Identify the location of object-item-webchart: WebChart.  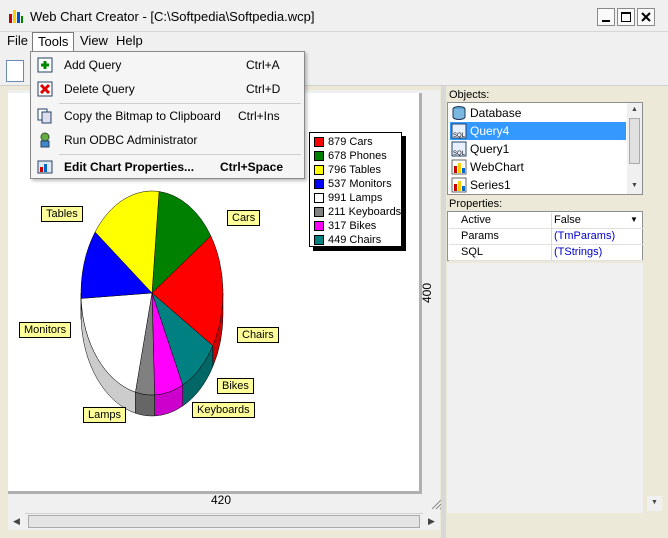
(538, 167).